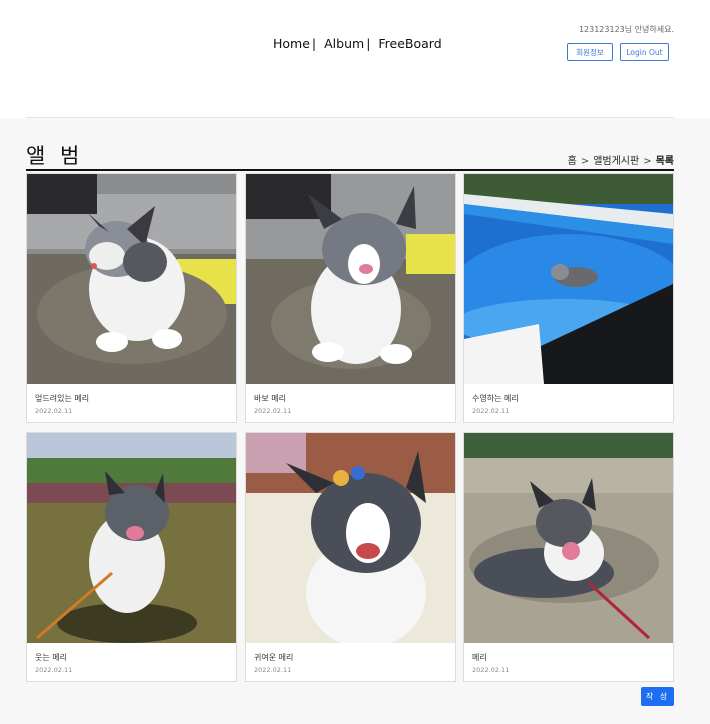  What do you see at coordinates (664, 161) in the screenshot?
I see `breadcrumb-current: 목록` at bounding box center [664, 161].